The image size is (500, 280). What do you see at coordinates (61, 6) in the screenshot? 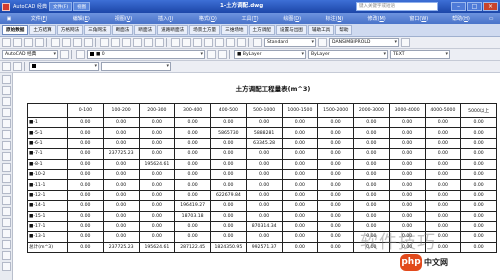
I see `quick-access-file: 文件(F)` at bounding box center [61, 6].